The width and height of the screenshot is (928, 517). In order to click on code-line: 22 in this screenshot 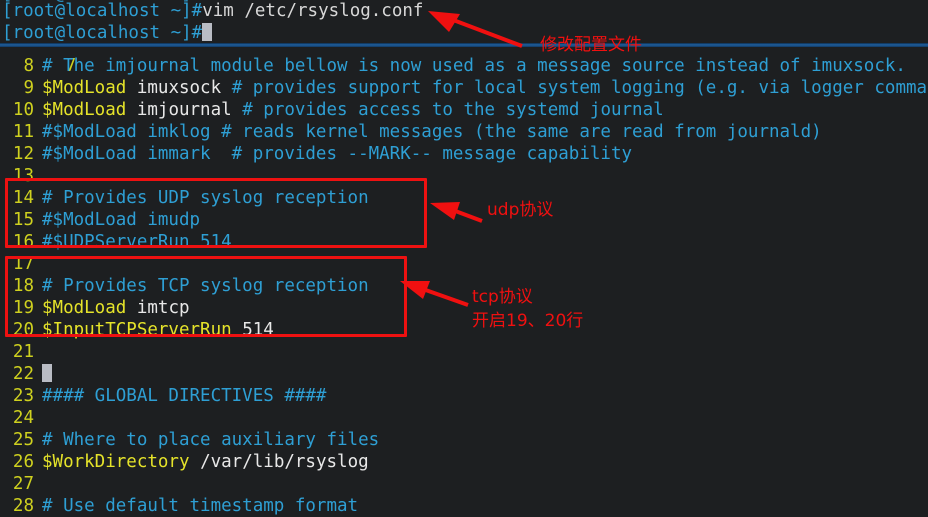, I will do `click(26, 374)`.